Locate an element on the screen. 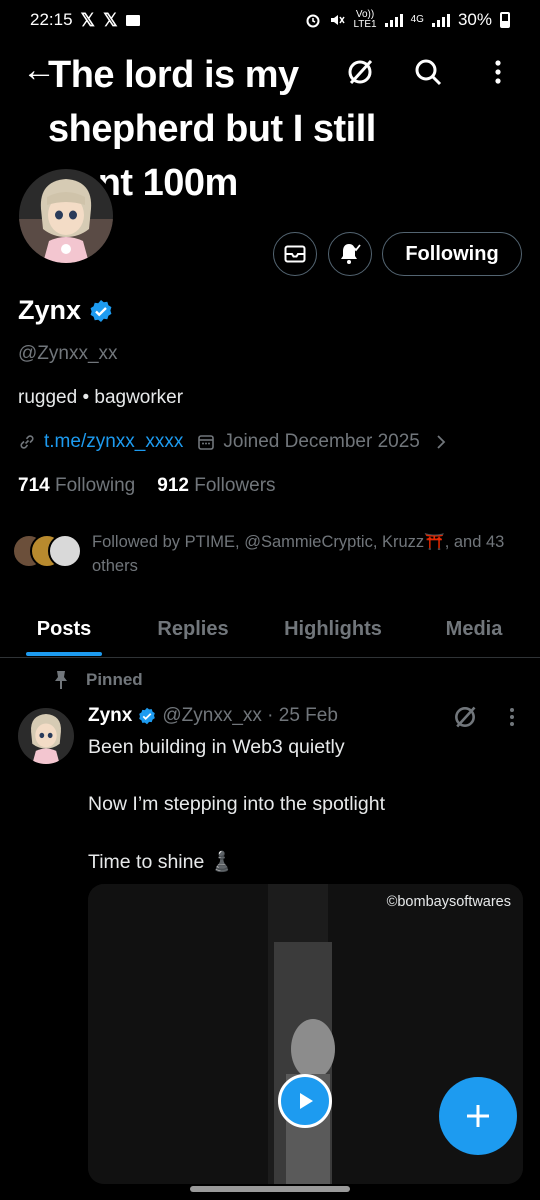  profile-tabs: Posts Replies Highlights Media is located at coordinates (270, 629).